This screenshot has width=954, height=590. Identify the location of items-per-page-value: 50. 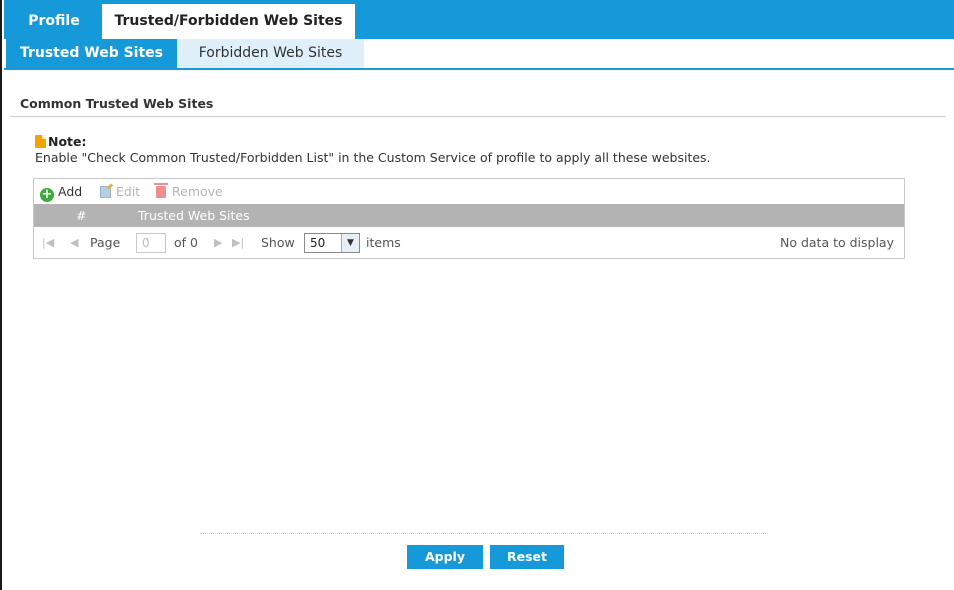
(318, 243).